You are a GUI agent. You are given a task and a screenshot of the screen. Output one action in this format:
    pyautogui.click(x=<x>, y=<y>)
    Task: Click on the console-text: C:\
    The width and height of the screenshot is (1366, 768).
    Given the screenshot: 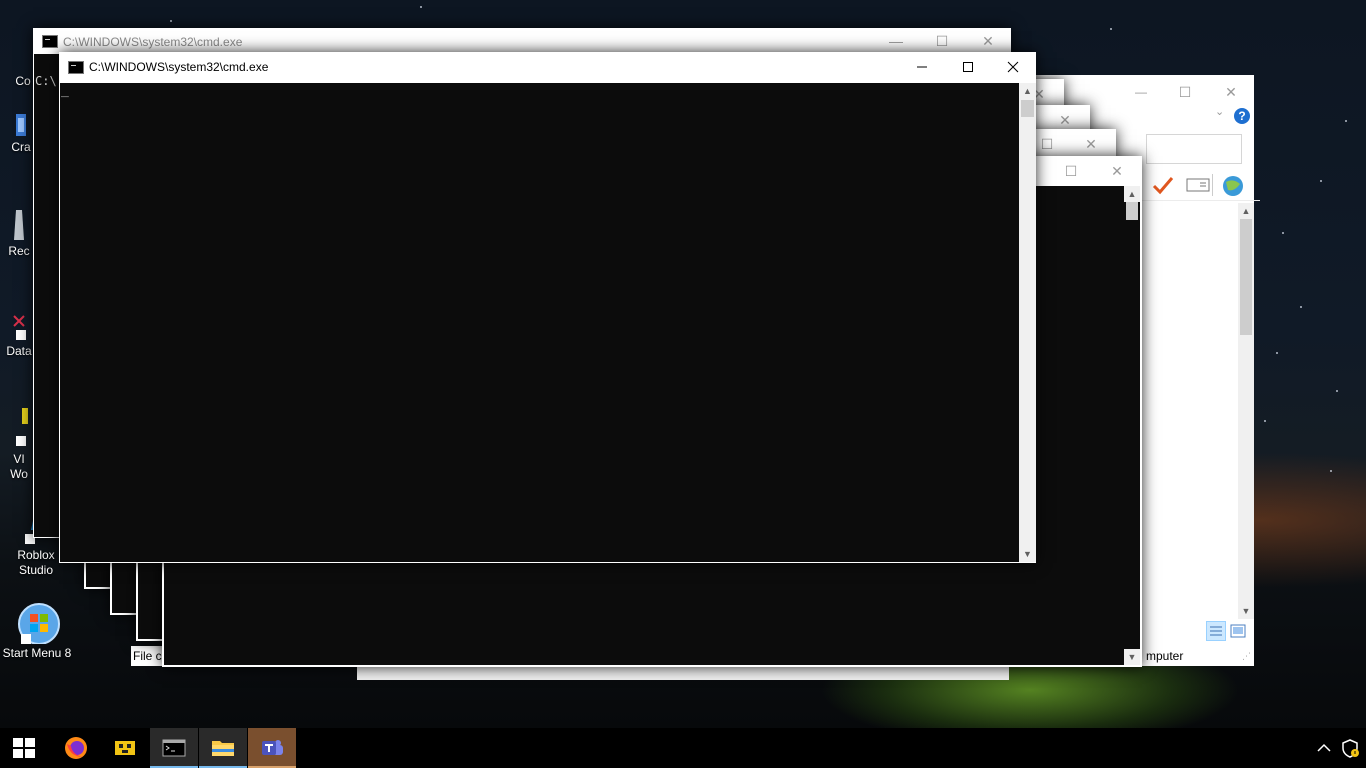 What is the action you would take?
    pyautogui.click(x=46, y=81)
    